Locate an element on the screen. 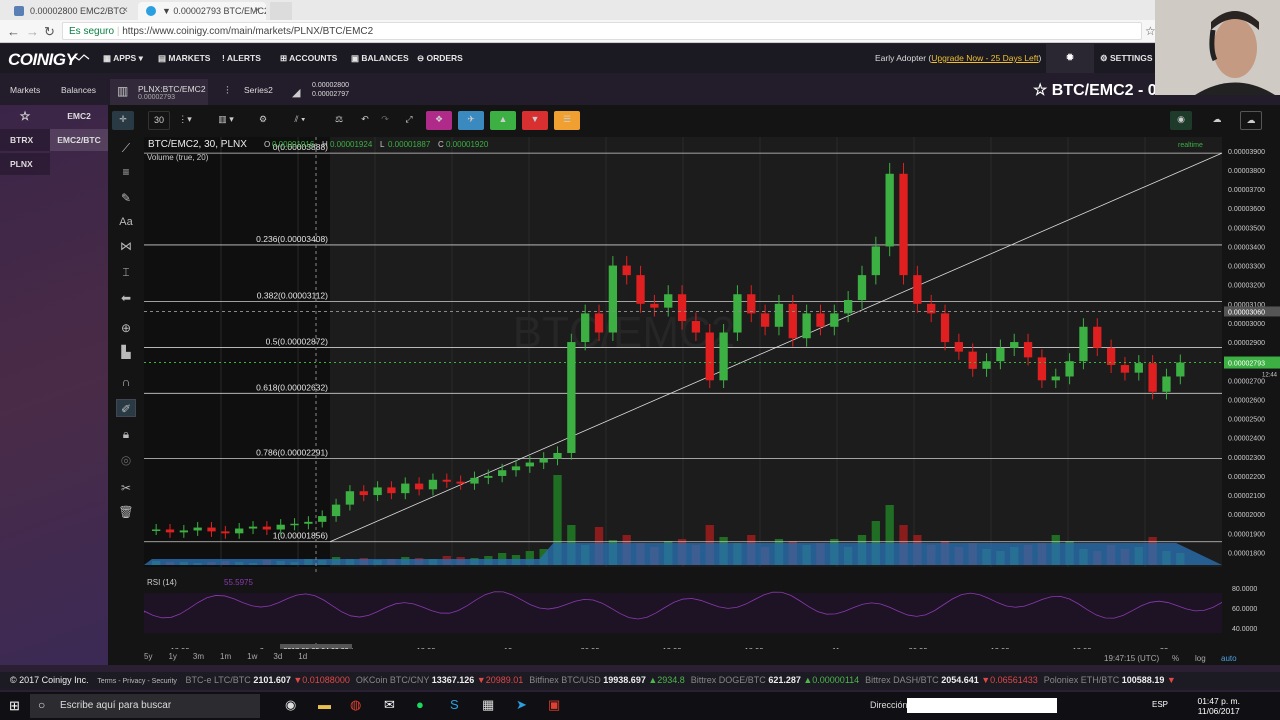 Image resolution: width=1280 pixels, height=720 pixels. nav-alerts: ! ALERTS is located at coordinates (241, 58).